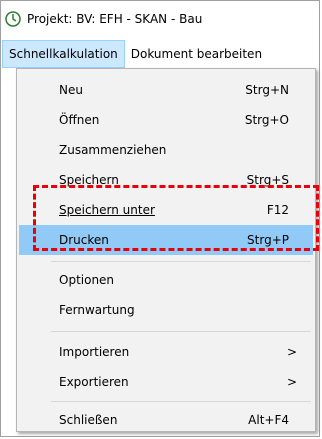 This screenshot has width=322, height=439. I want to click on menu-item-shortcut: Strg+O, so click(266, 120).